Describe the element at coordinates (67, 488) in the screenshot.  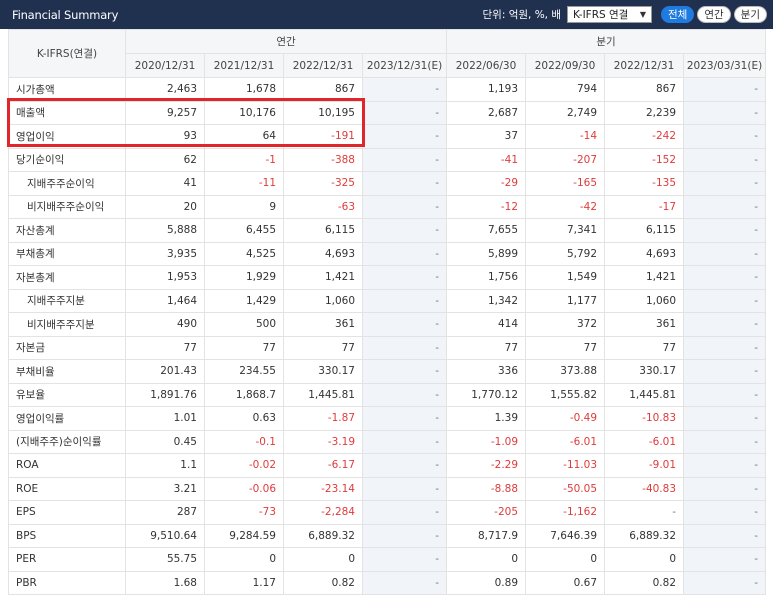
I see `row-label: ROE` at that location.